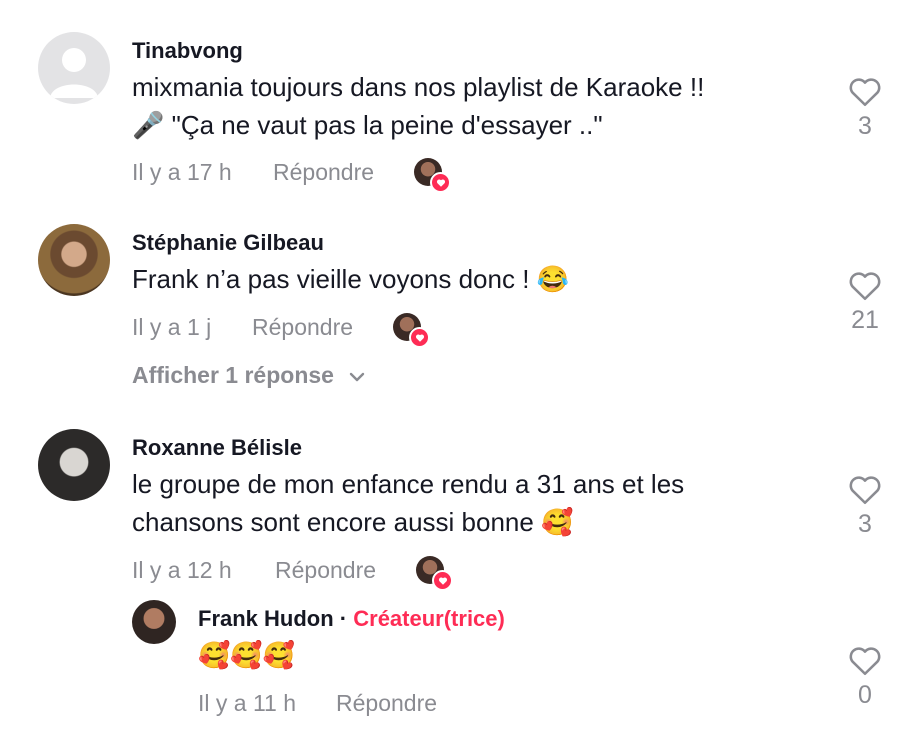  Describe the element at coordinates (865, 695) in the screenshot. I see `like-count: 0` at that location.